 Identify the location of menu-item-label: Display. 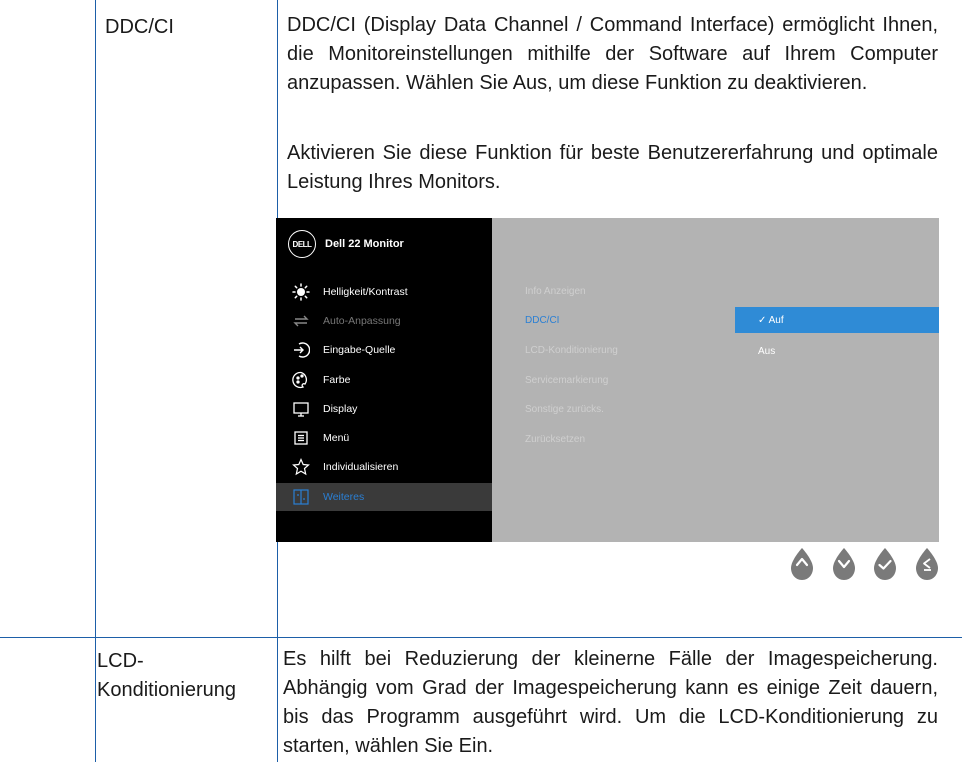
(340, 408).